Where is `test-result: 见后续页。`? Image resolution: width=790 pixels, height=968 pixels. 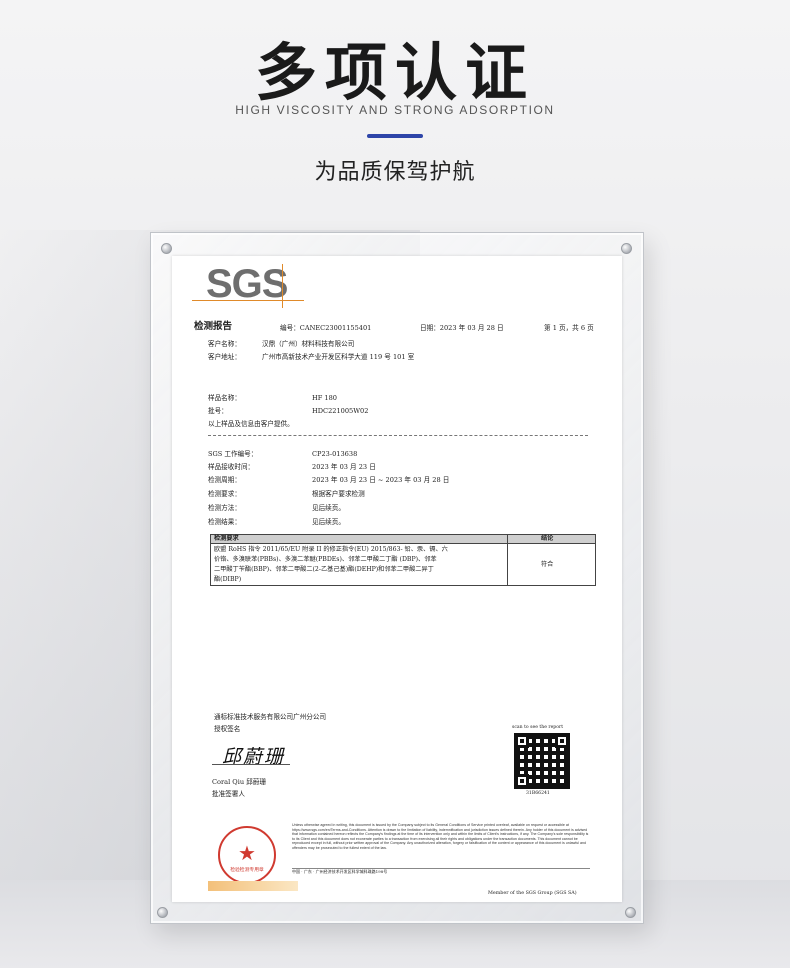
test-result: 见后续页。 is located at coordinates (328, 522).